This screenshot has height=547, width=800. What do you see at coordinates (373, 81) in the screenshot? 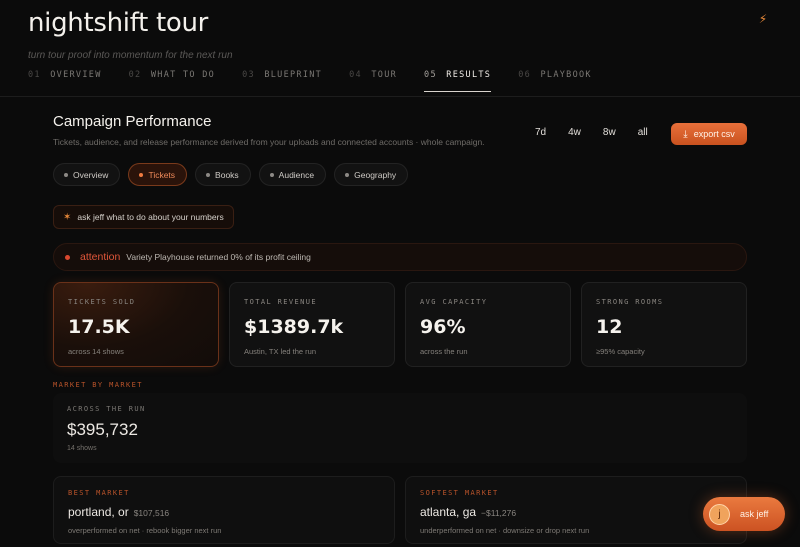
I see `tab-tour: 04 TOUR` at bounding box center [373, 81].